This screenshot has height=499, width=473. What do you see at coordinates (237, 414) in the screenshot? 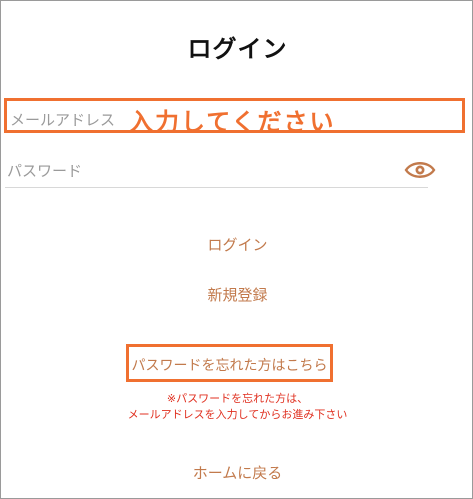
I see `notice-line-2: メールアドレスを入力してからお進み下さい` at bounding box center [237, 414].